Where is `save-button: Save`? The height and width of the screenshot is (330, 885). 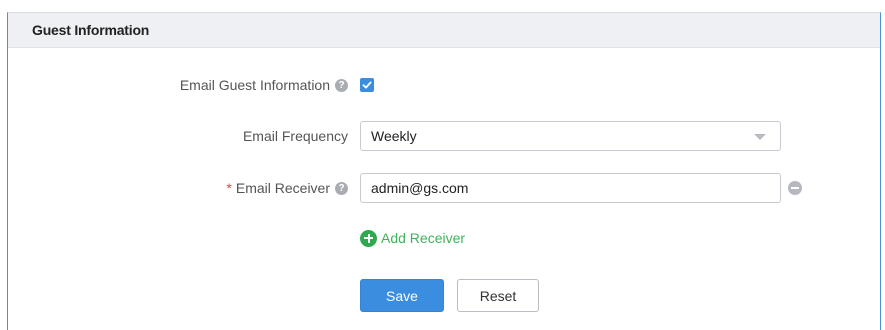
save-button: Save is located at coordinates (402, 295).